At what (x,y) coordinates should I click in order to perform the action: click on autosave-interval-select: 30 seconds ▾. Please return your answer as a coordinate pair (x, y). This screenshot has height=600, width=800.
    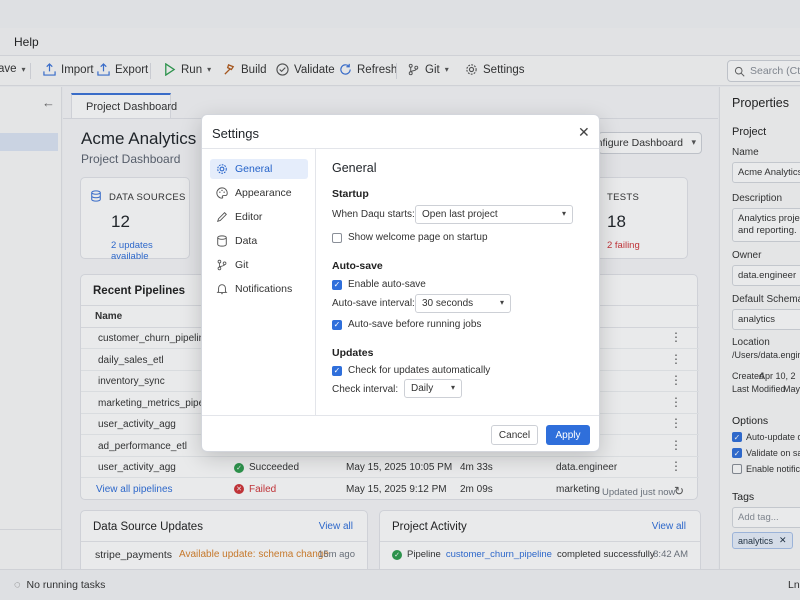
    Looking at the image, I should click on (463, 303).